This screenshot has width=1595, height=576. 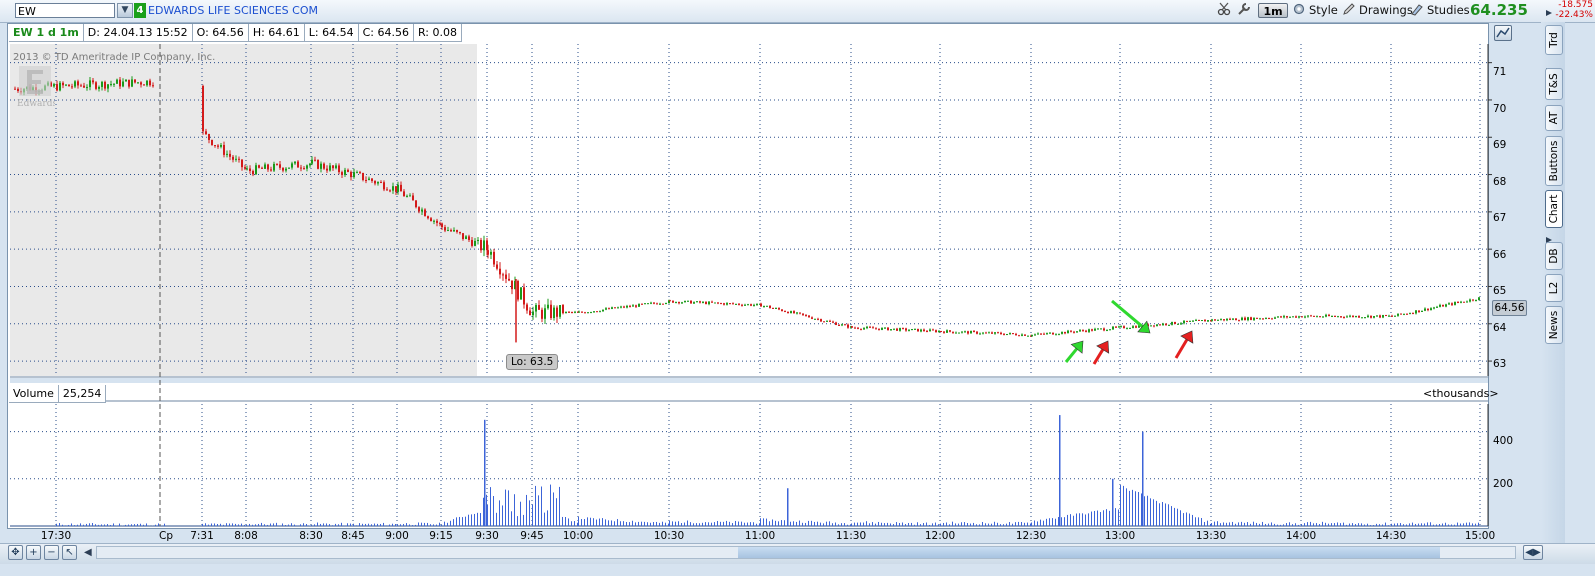 What do you see at coordinates (34, 394) in the screenshot?
I see `volume-label: Volume` at bounding box center [34, 394].